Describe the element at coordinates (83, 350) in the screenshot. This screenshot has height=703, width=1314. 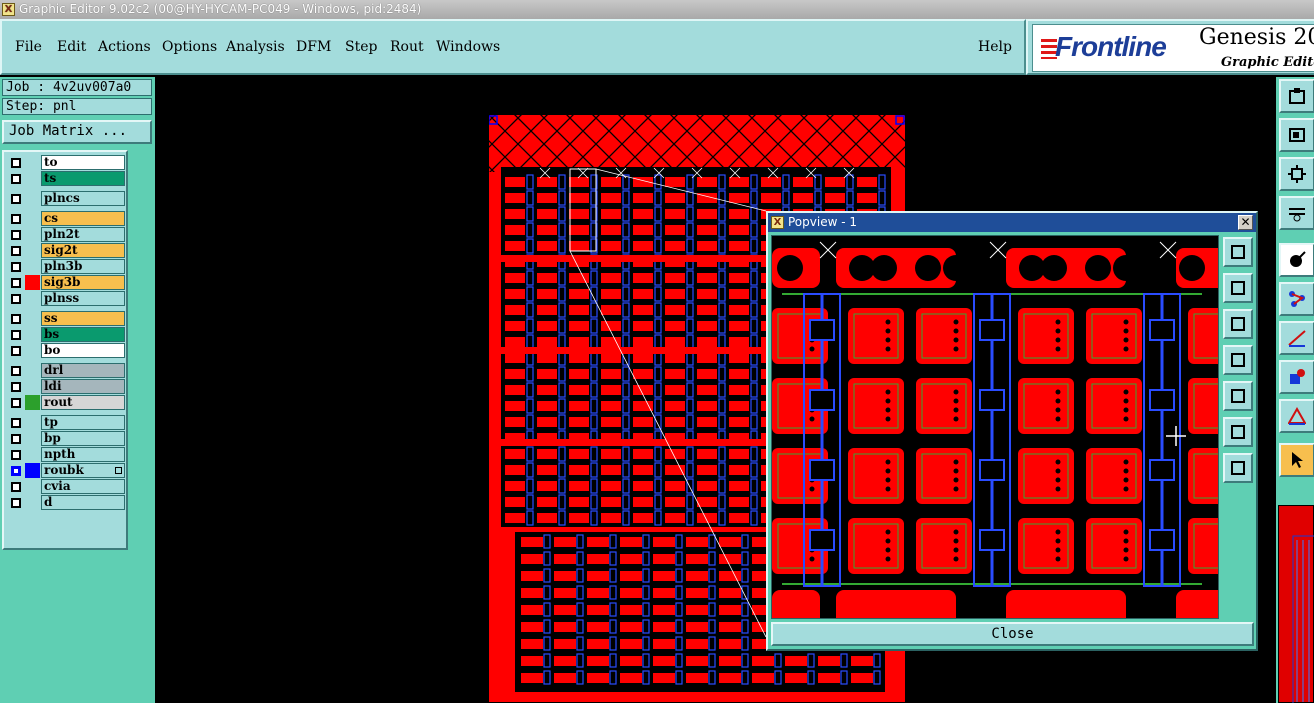
I see `layer-name: bo` at that location.